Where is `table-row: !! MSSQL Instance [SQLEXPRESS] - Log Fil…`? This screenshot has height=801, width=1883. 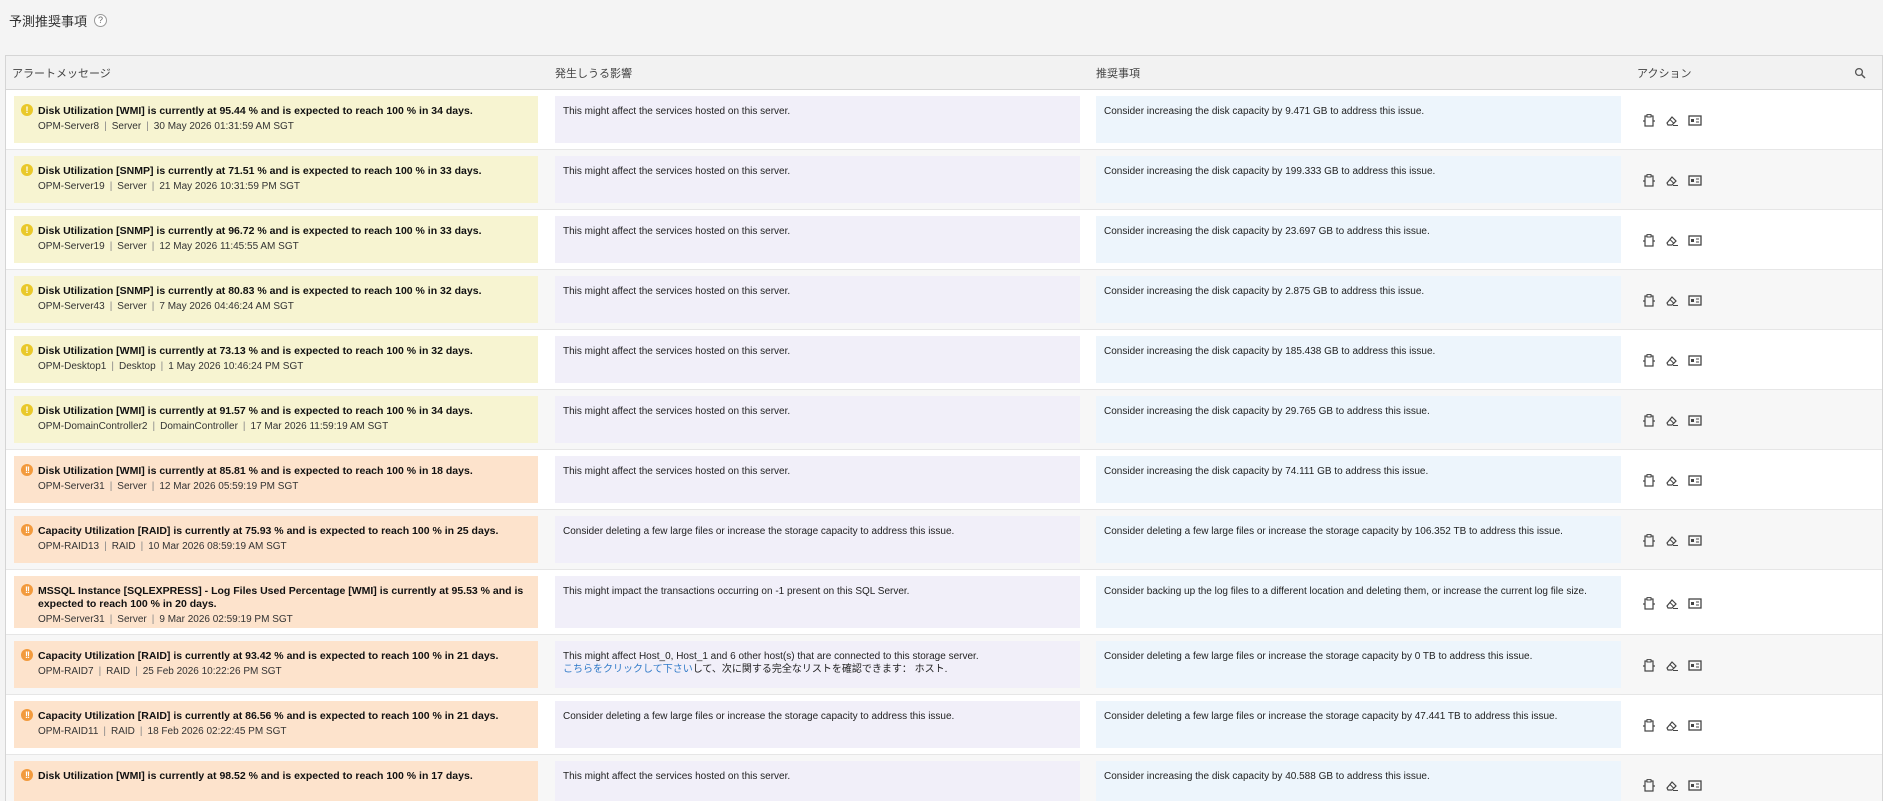 table-row: !! MSSQL Instance [SQLEXPRESS] - Log Fil… is located at coordinates (944, 602).